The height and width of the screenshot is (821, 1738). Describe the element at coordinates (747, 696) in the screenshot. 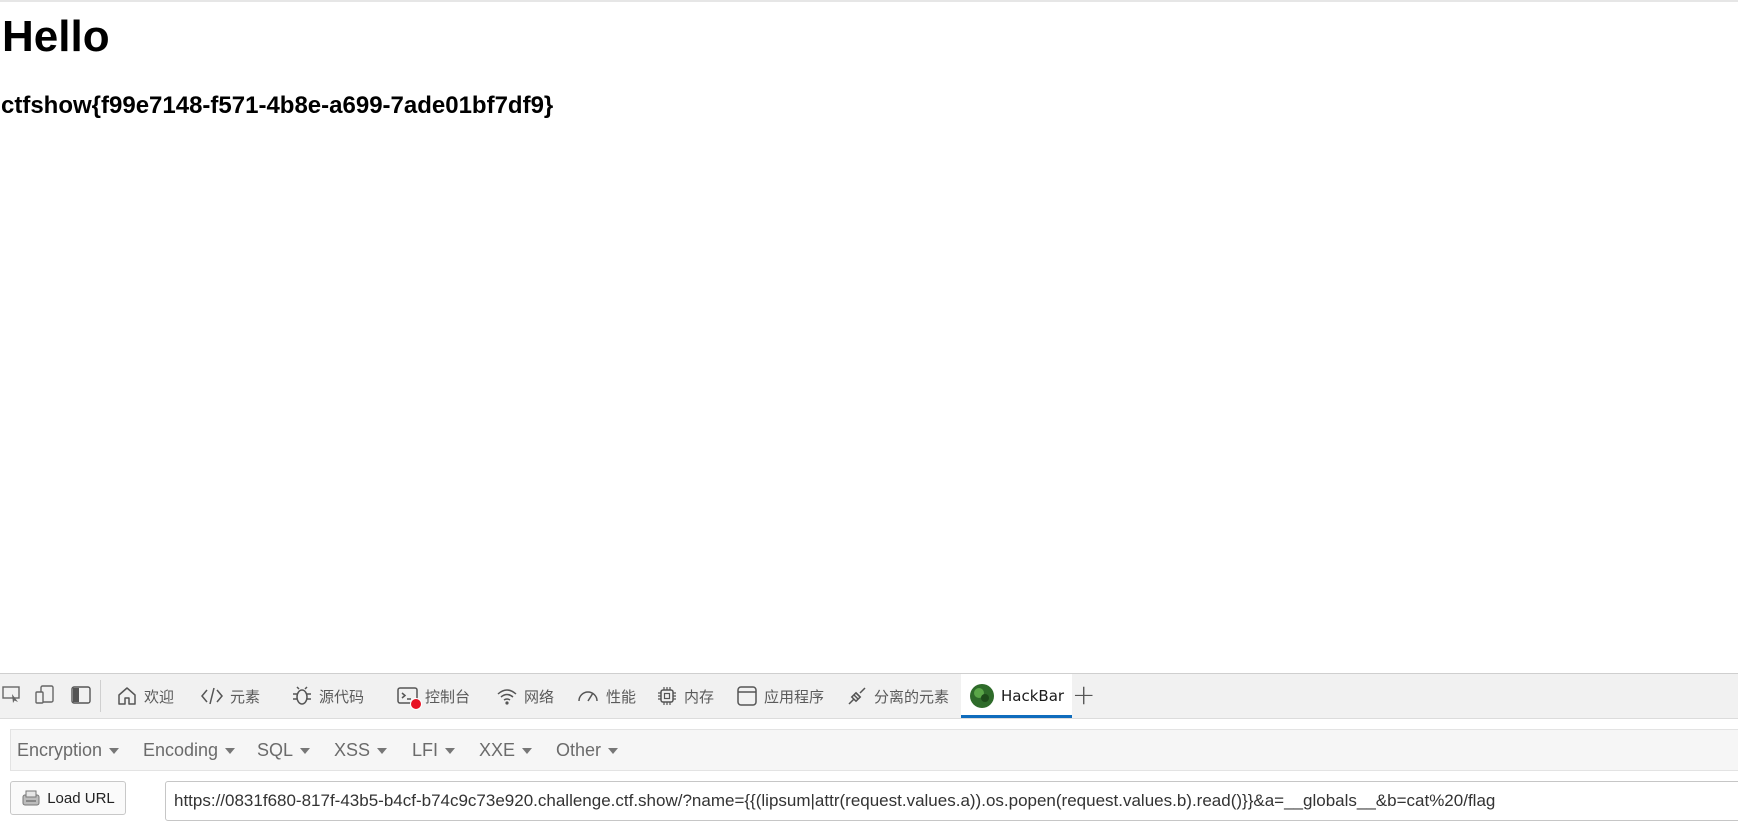

I see `window-icon` at that location.